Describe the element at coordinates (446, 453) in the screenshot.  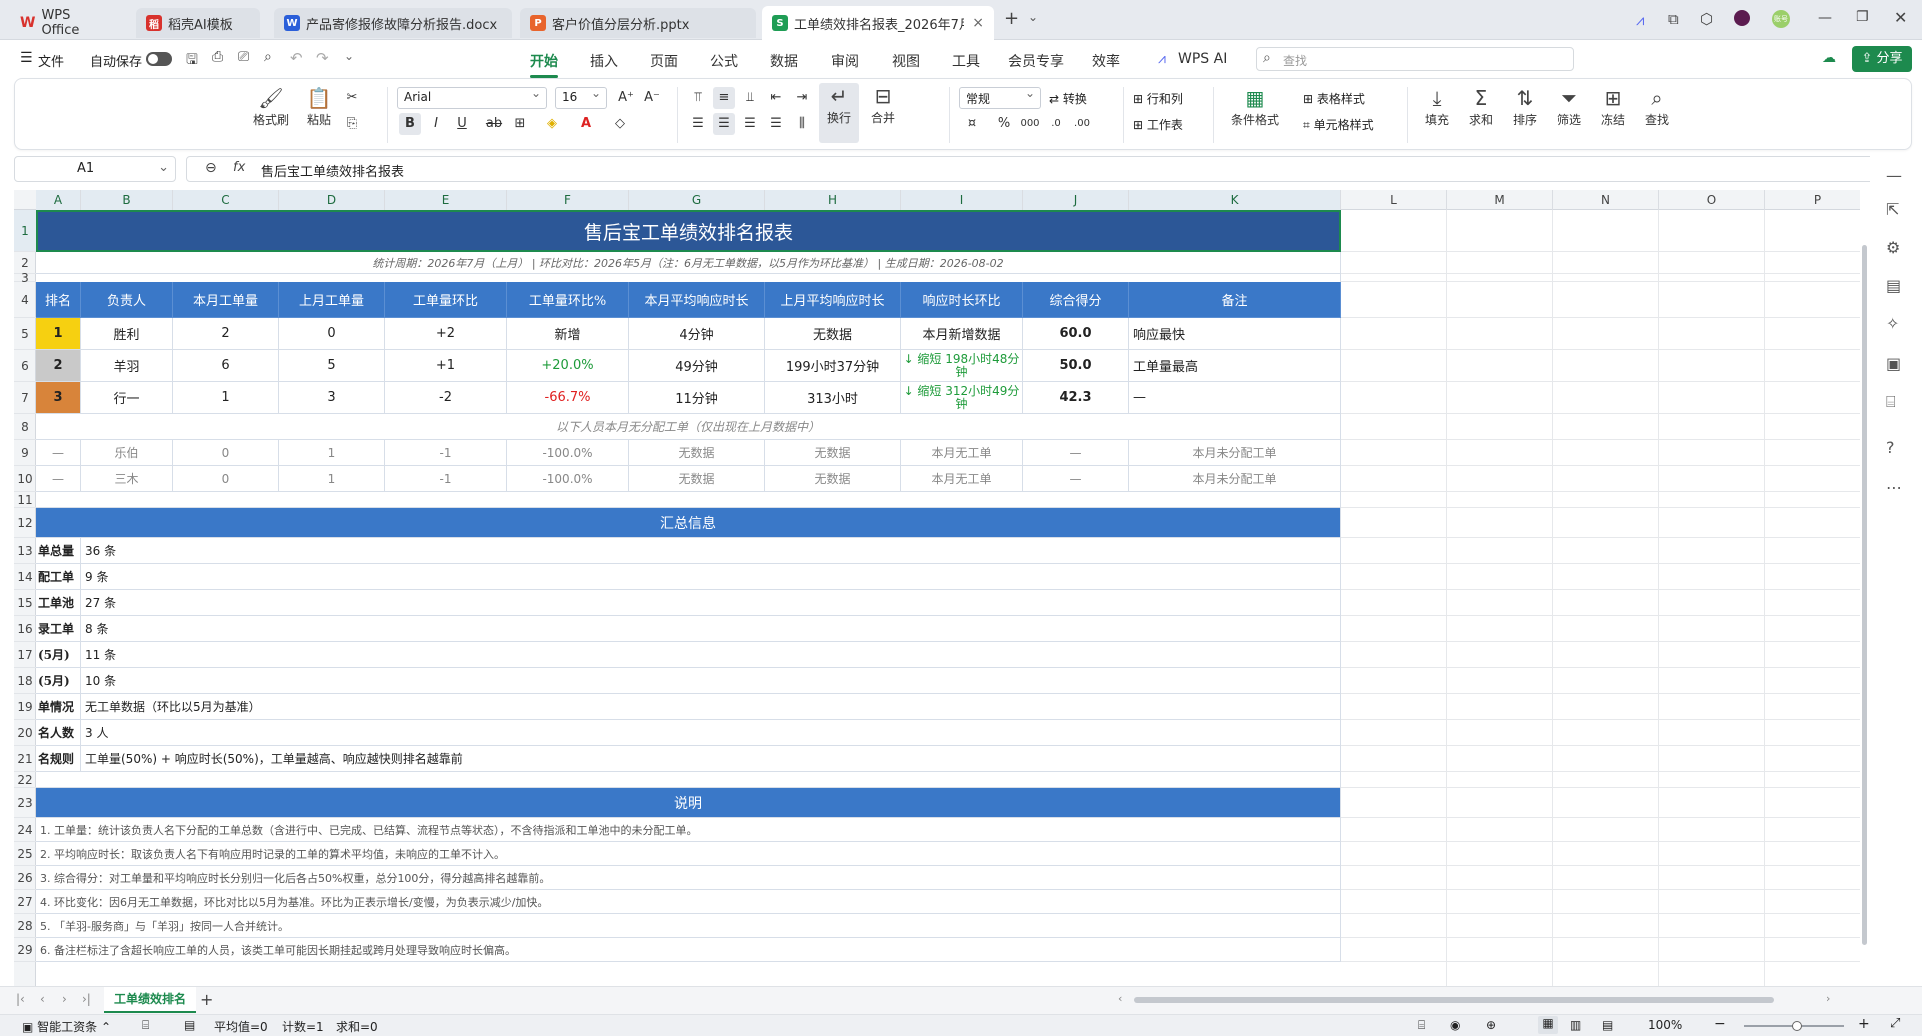
I see `unassigned-row-1-diff: -1` at that location.